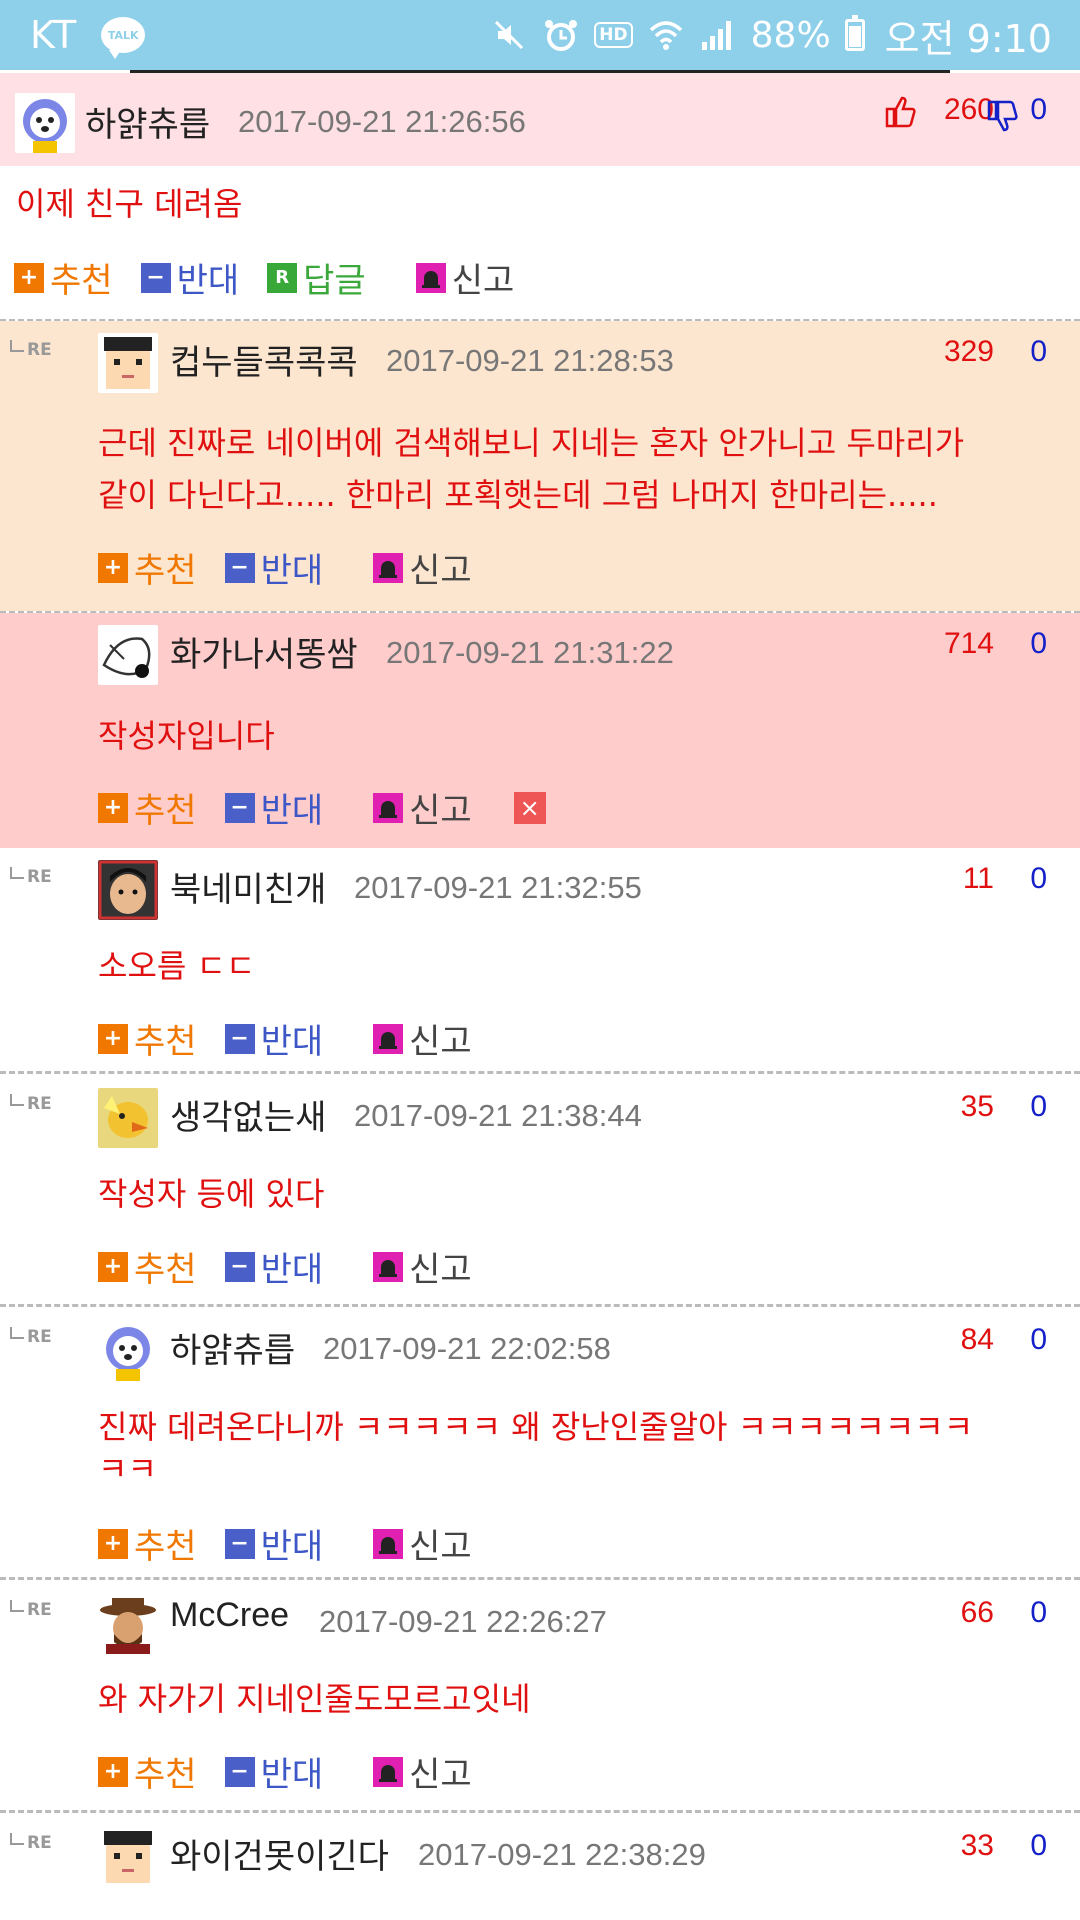 This screenshot has width=1080, height=1920. I want to click on mute-icon, so click(509, 35).